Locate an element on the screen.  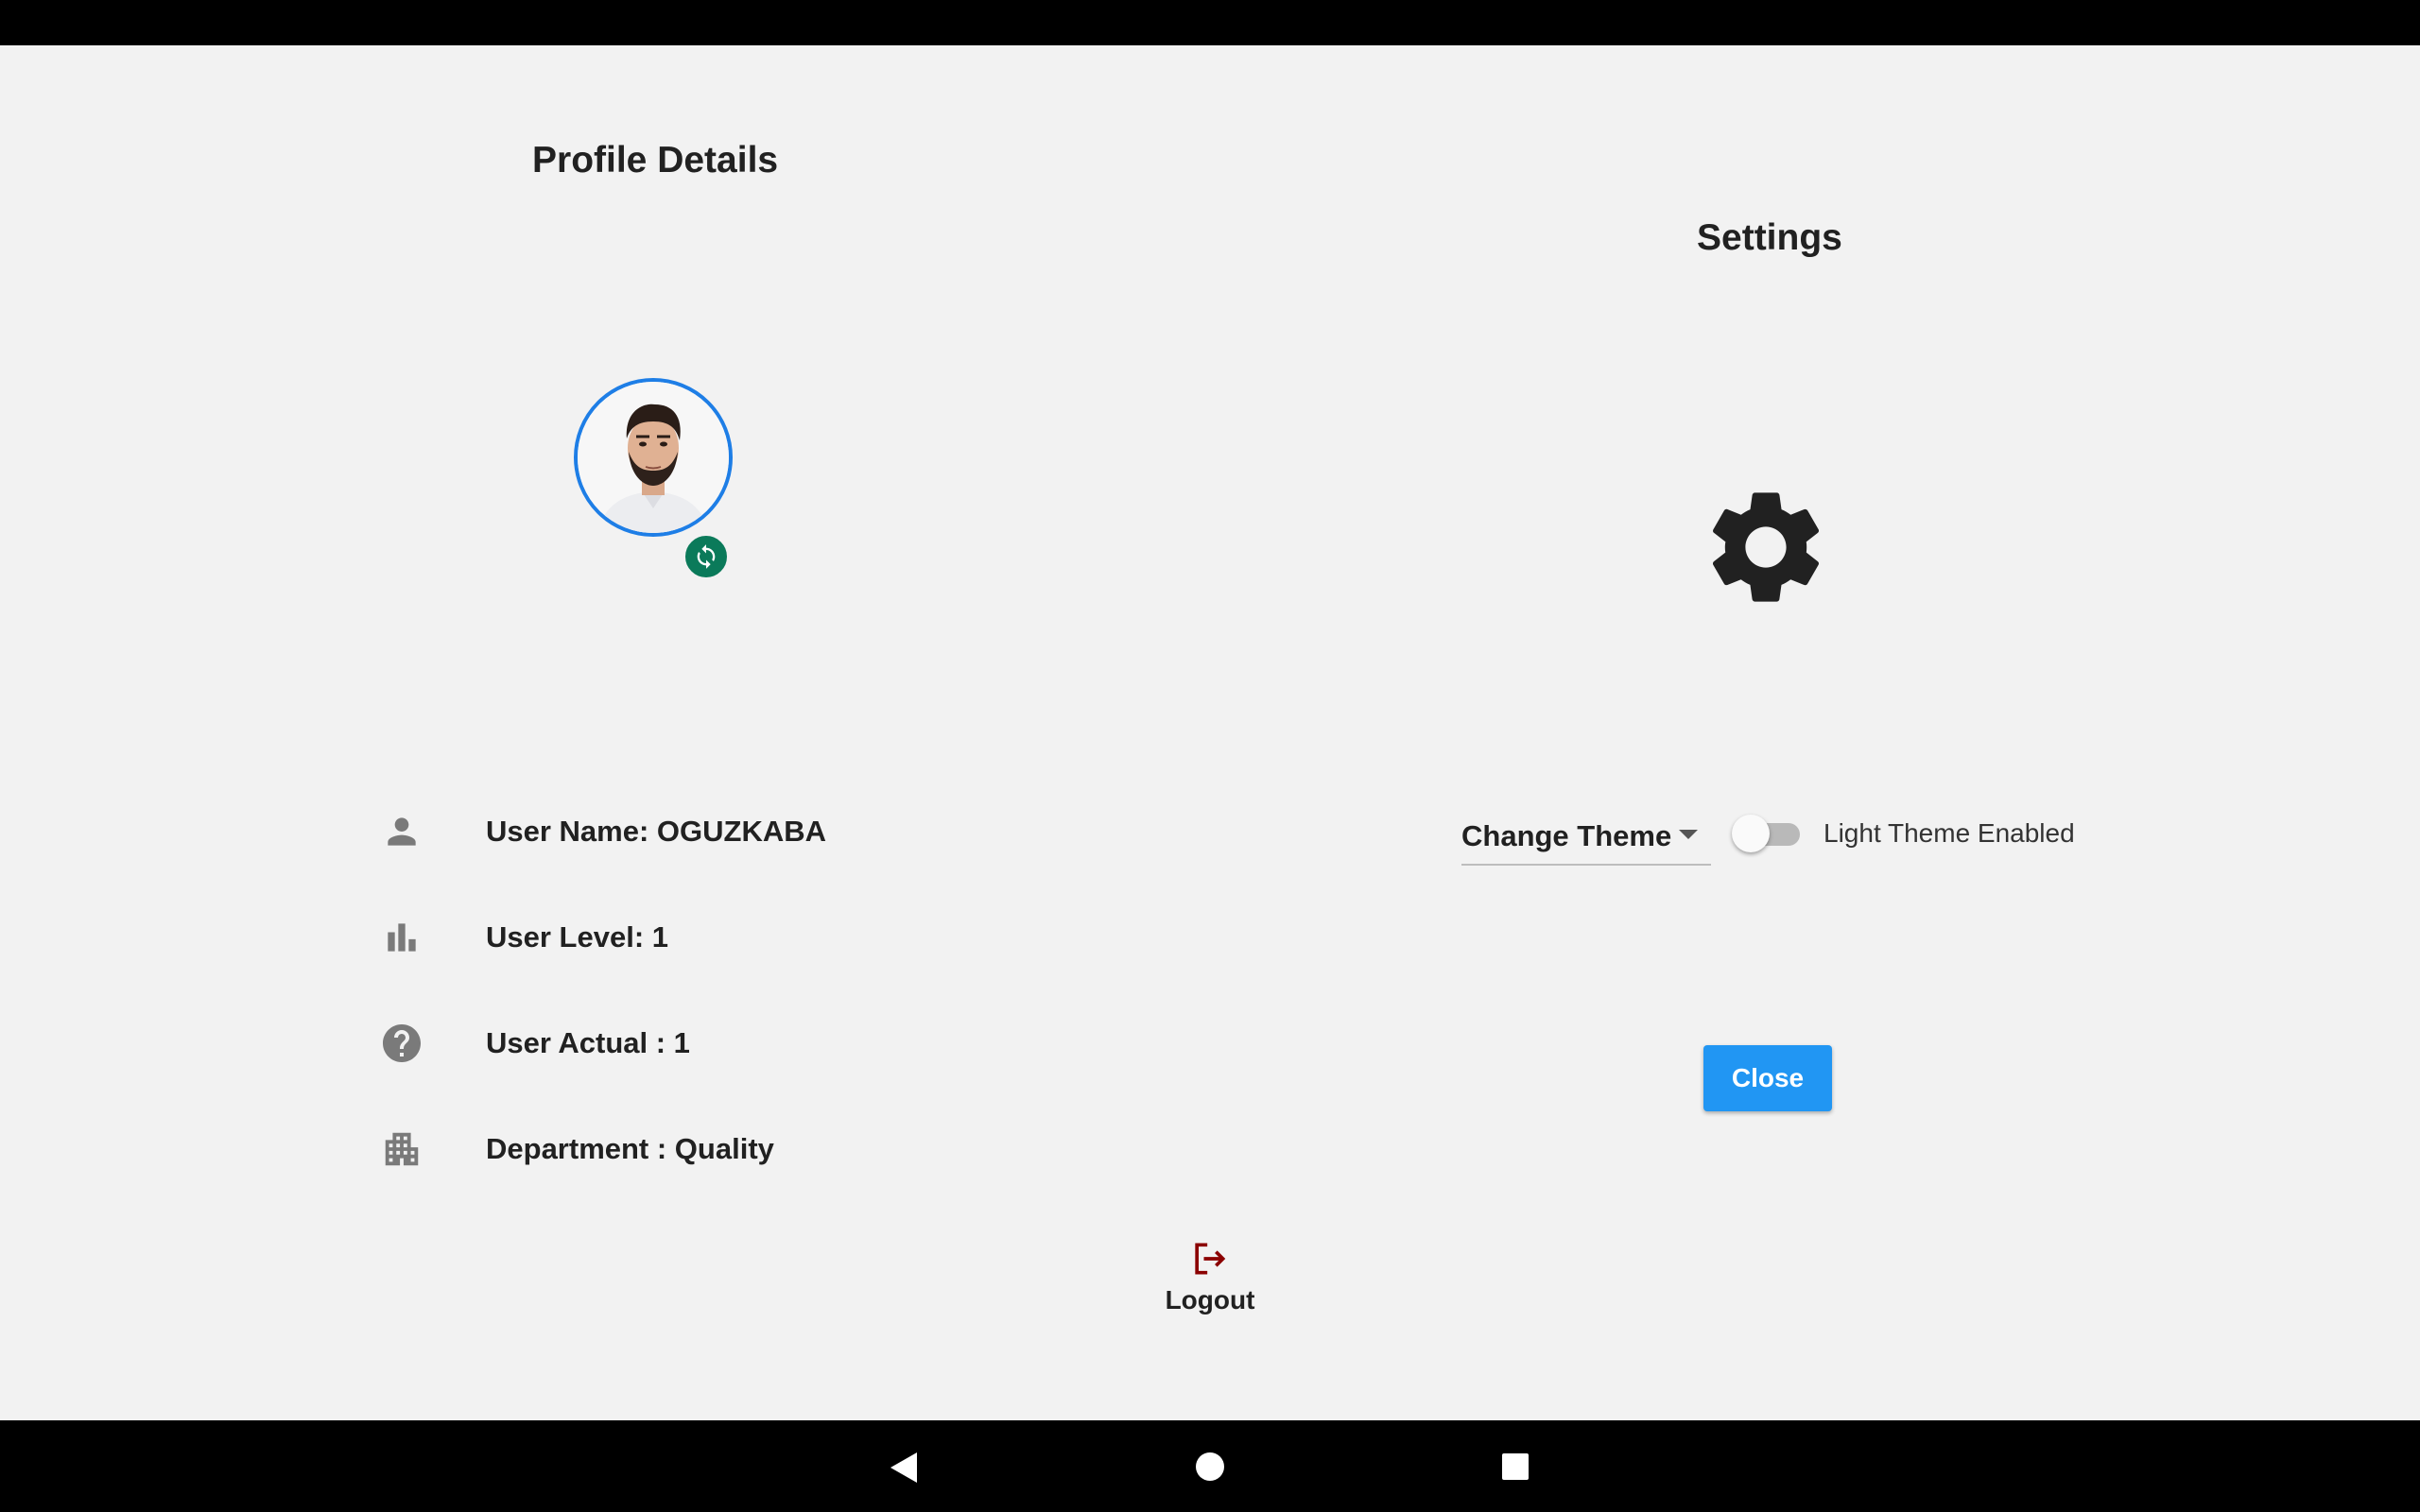
person-icon is located at coordinates (401, 831).